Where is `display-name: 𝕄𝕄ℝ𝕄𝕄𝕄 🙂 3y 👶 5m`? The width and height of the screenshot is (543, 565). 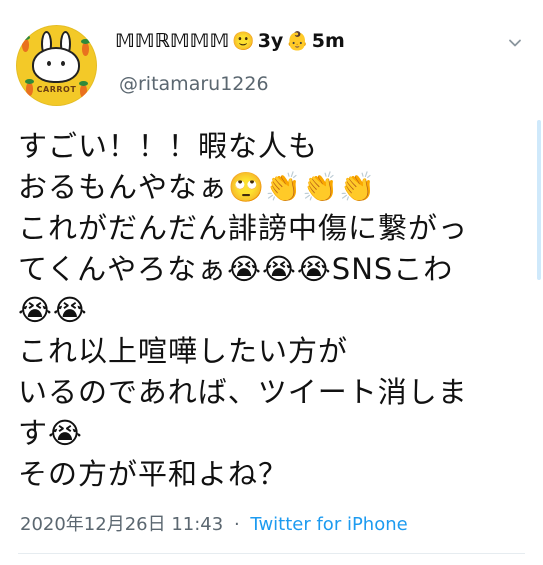 display-name: 𝕄𝕄ℝ𝕄𝕄𝕄 🙂 3y 👶 5m is located at coordinates (230, 41).